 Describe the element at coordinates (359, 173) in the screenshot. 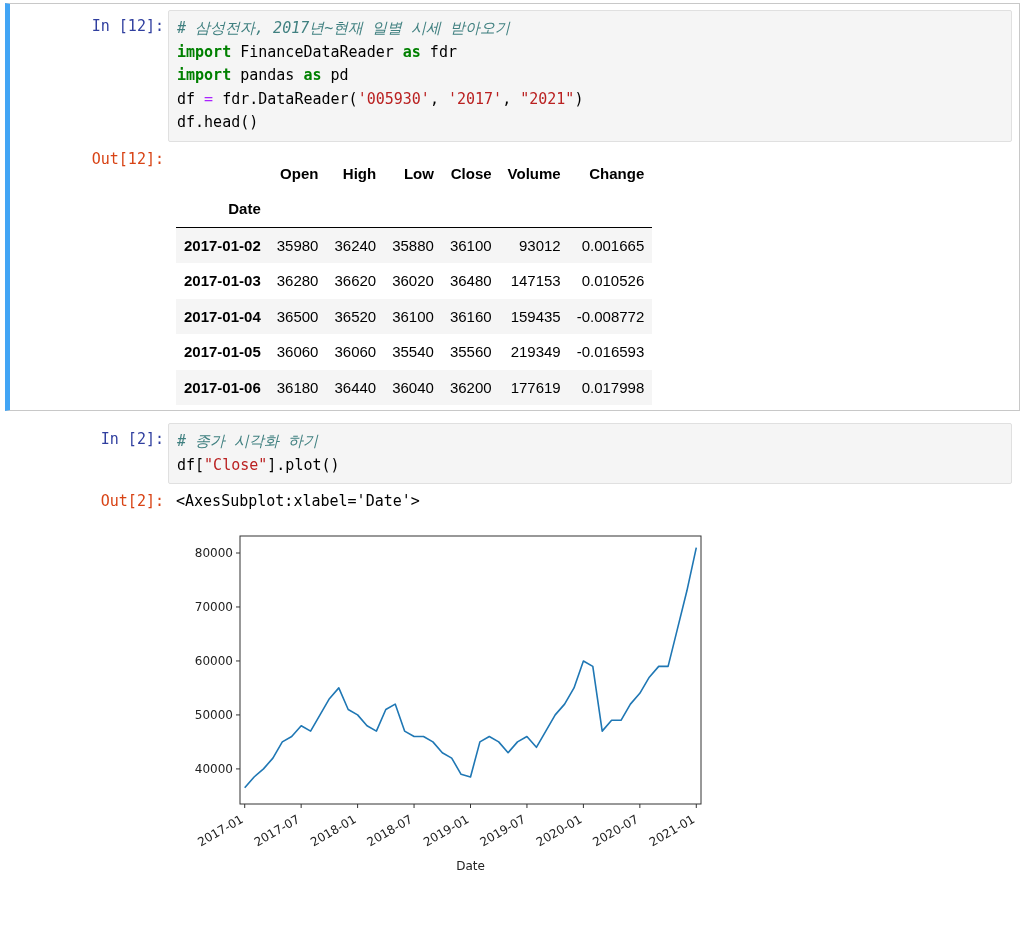

I see `column-header: High` at that location.